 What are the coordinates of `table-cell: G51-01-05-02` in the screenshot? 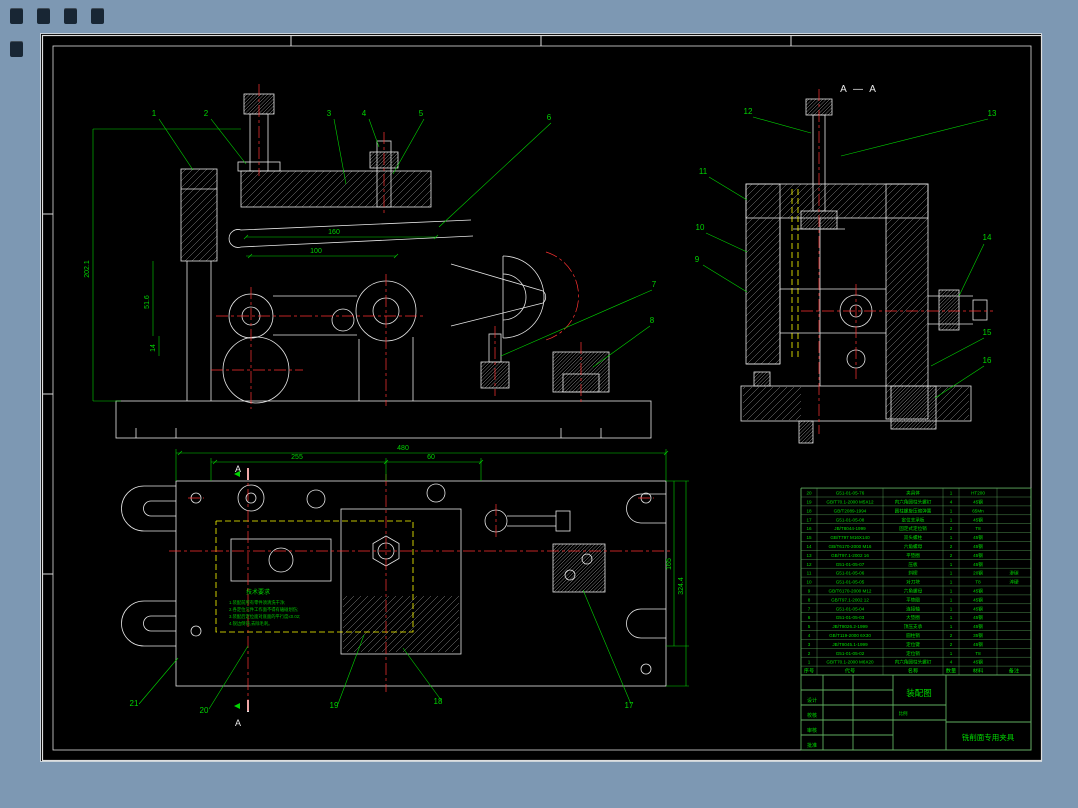 It's located at (850, 653).